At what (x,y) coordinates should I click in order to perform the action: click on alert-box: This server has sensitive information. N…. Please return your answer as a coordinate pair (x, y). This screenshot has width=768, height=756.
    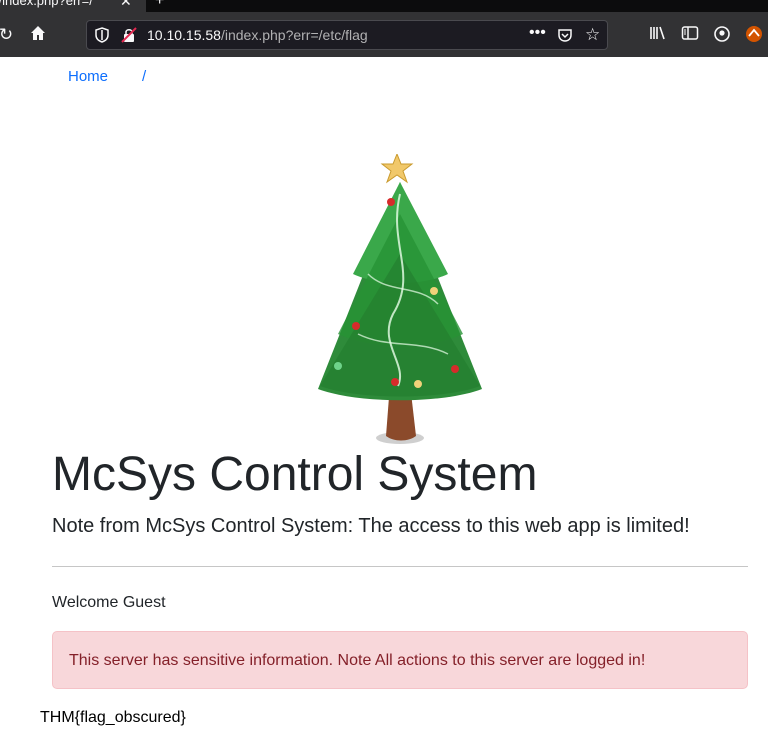
    Looking at the image, I should click on (400, 660).